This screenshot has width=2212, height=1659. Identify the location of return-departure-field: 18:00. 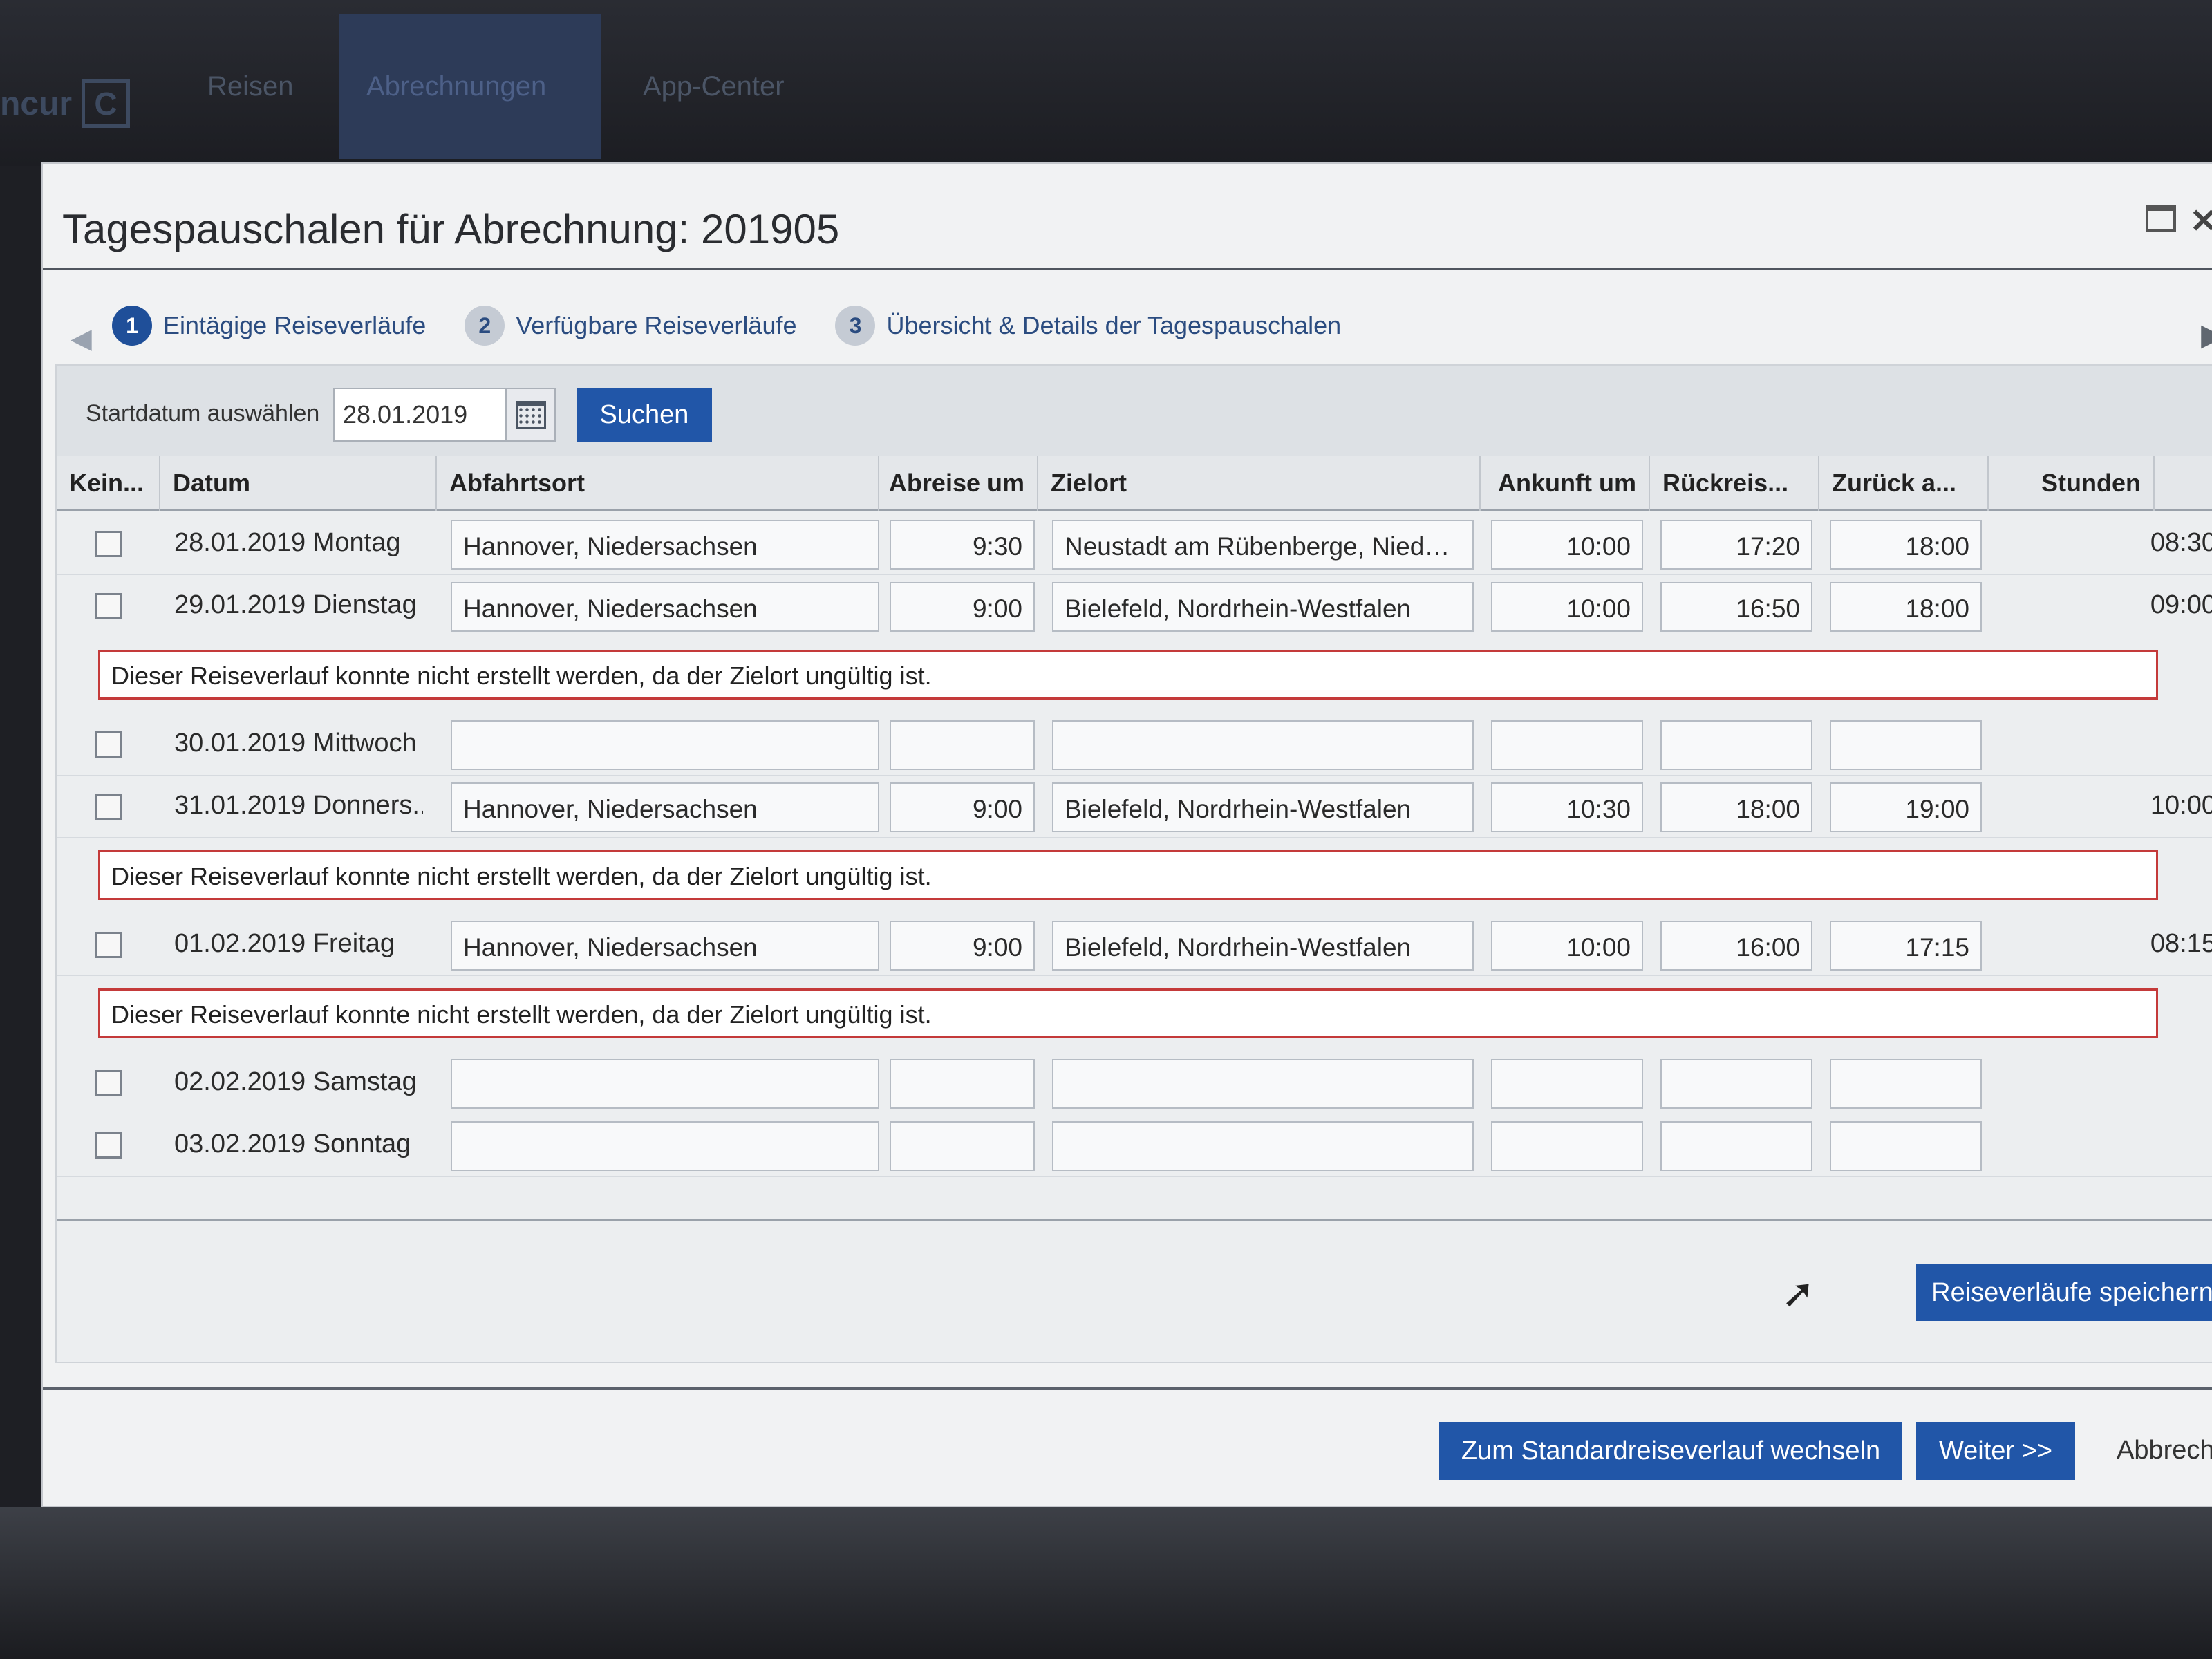
(1736, 807).